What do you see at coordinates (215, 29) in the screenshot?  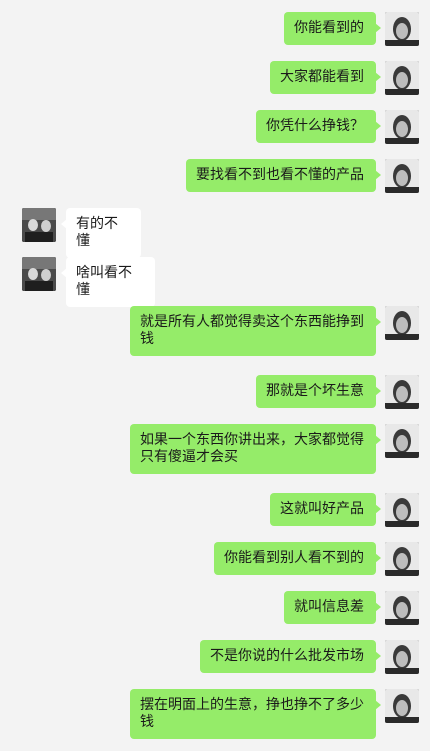 I see `message-row: 你能看到的` at bounding box center [215, 29].